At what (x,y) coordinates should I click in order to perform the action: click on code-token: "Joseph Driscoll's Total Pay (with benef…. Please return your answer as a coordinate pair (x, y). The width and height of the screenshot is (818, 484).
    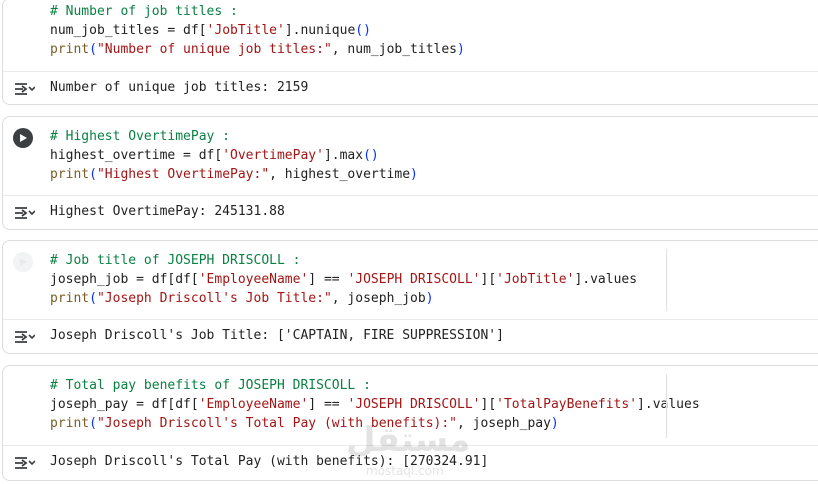
    Looking at the image, I should click on (276, 423).